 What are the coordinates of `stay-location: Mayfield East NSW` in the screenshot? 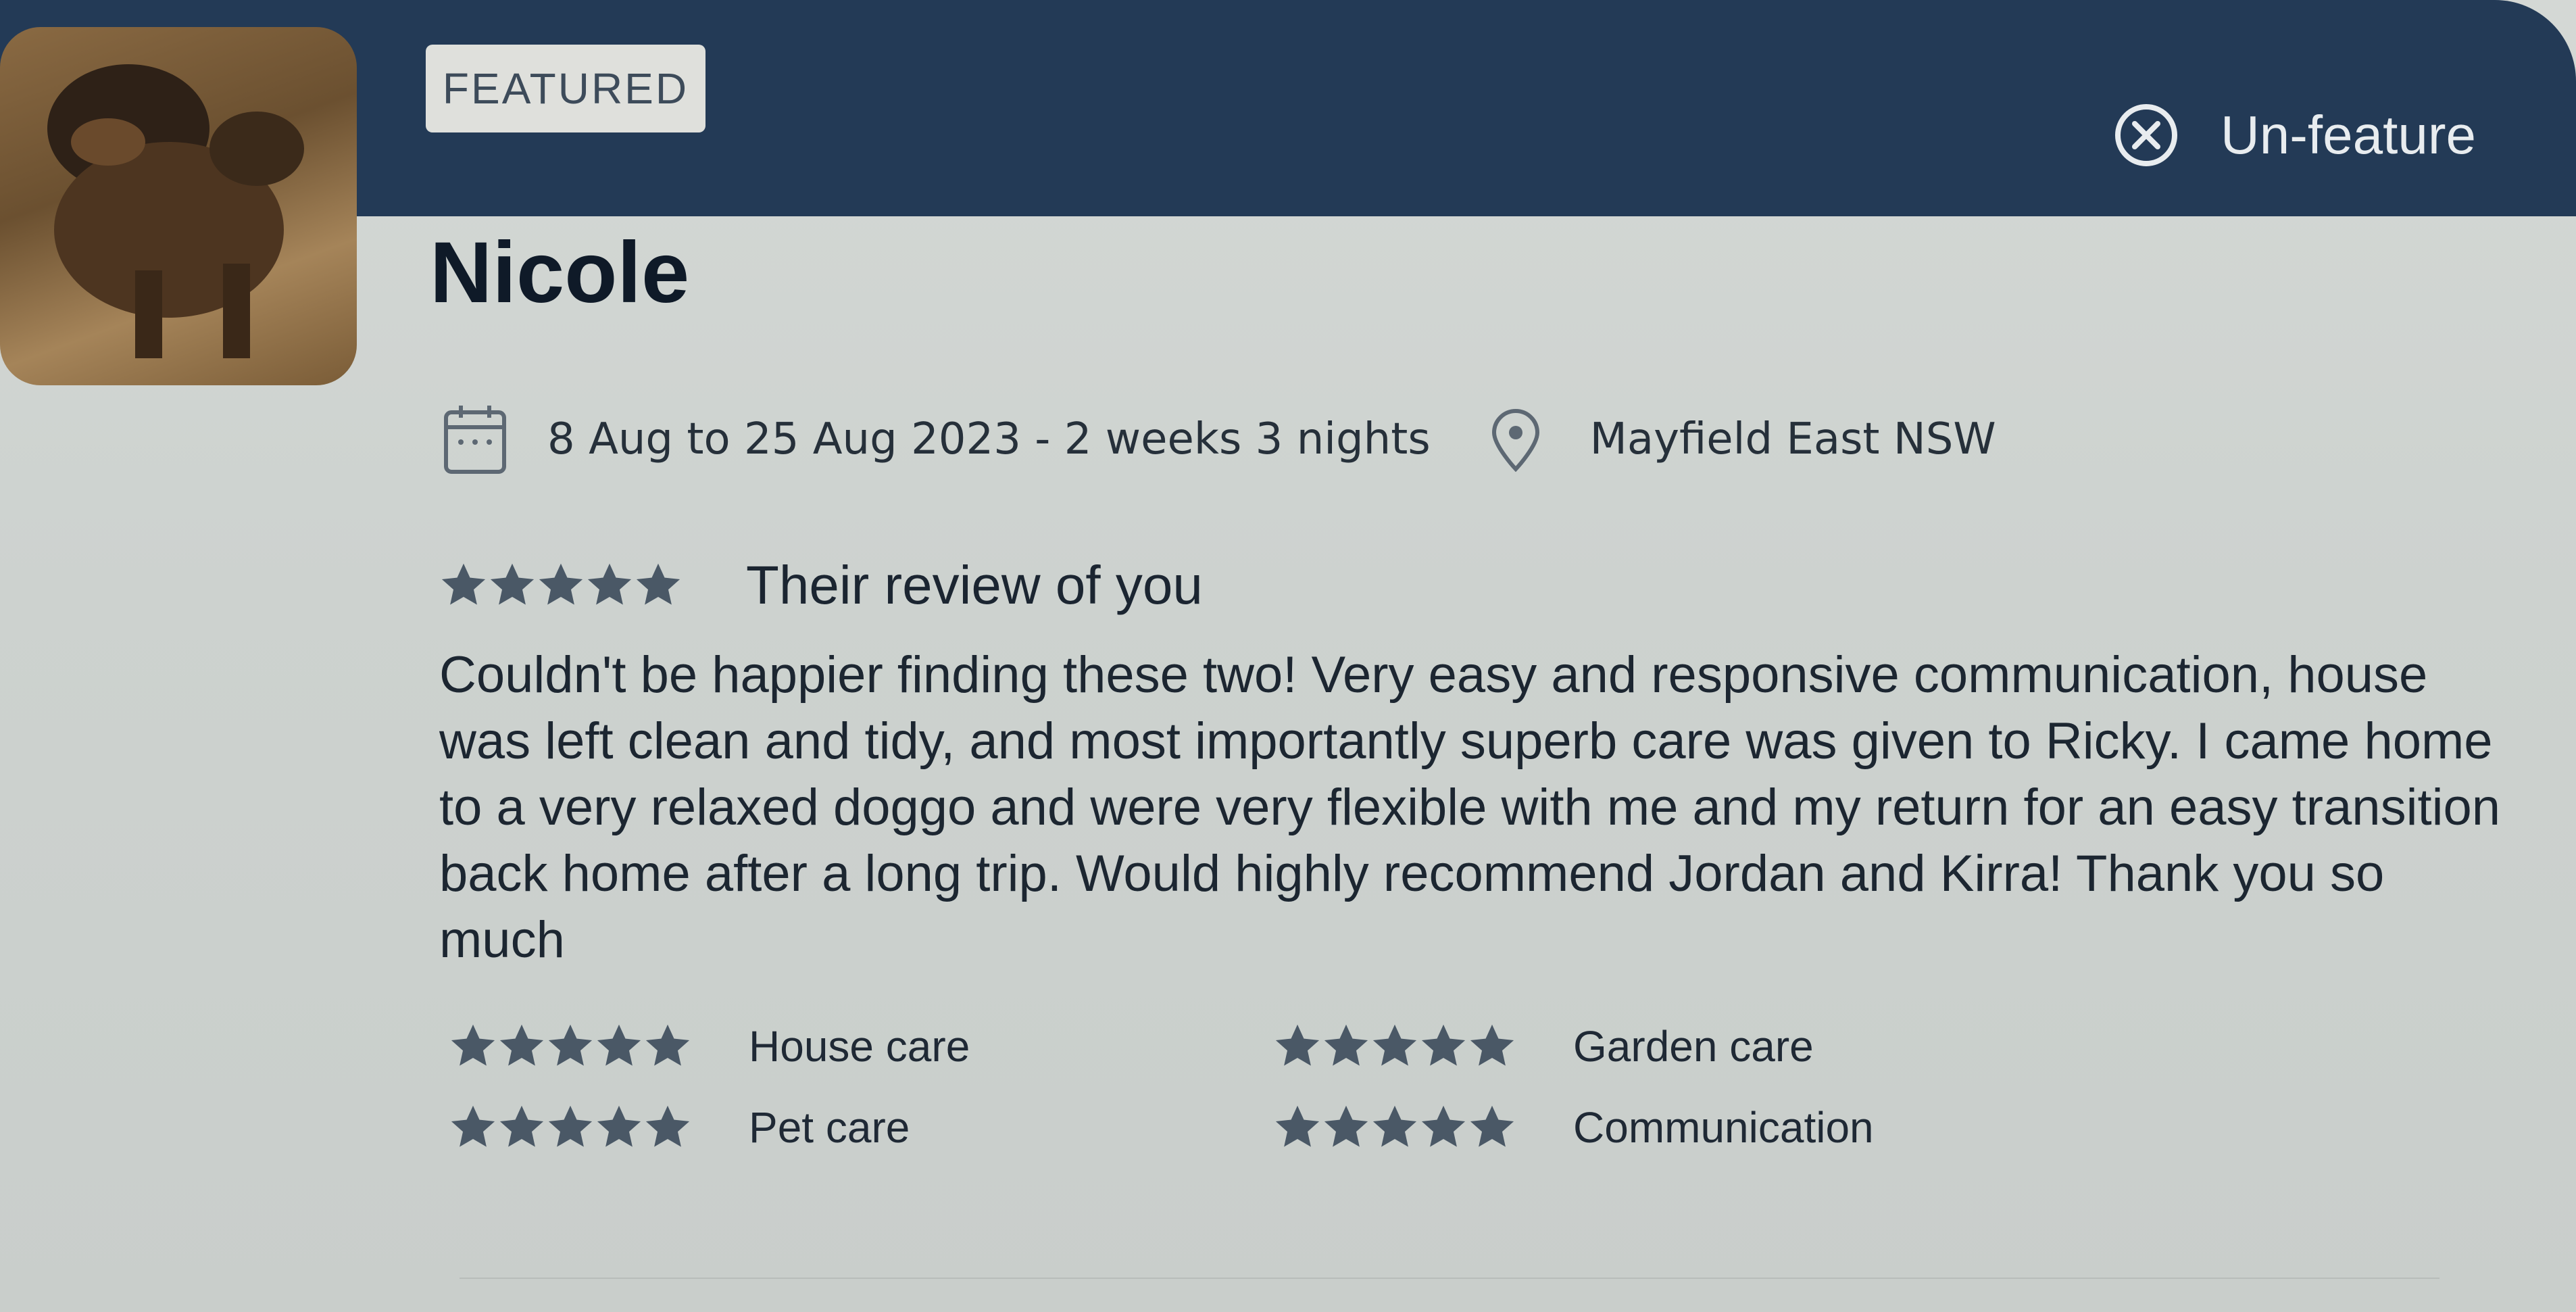 It's located at (1792, 439).